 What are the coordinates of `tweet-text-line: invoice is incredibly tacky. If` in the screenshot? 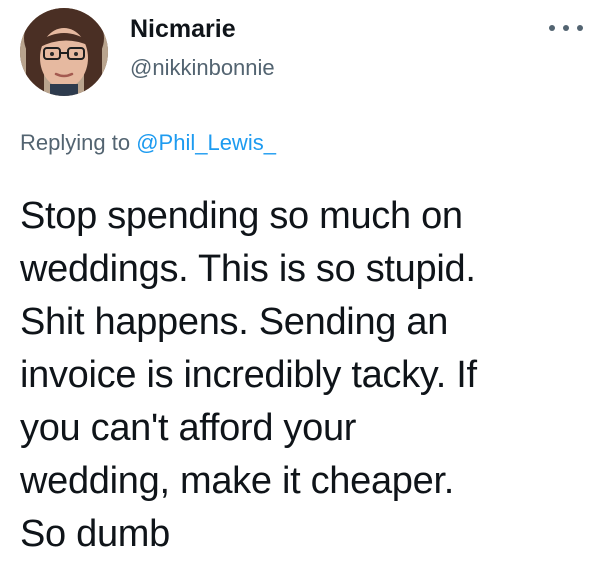 It's located at (248, 375).